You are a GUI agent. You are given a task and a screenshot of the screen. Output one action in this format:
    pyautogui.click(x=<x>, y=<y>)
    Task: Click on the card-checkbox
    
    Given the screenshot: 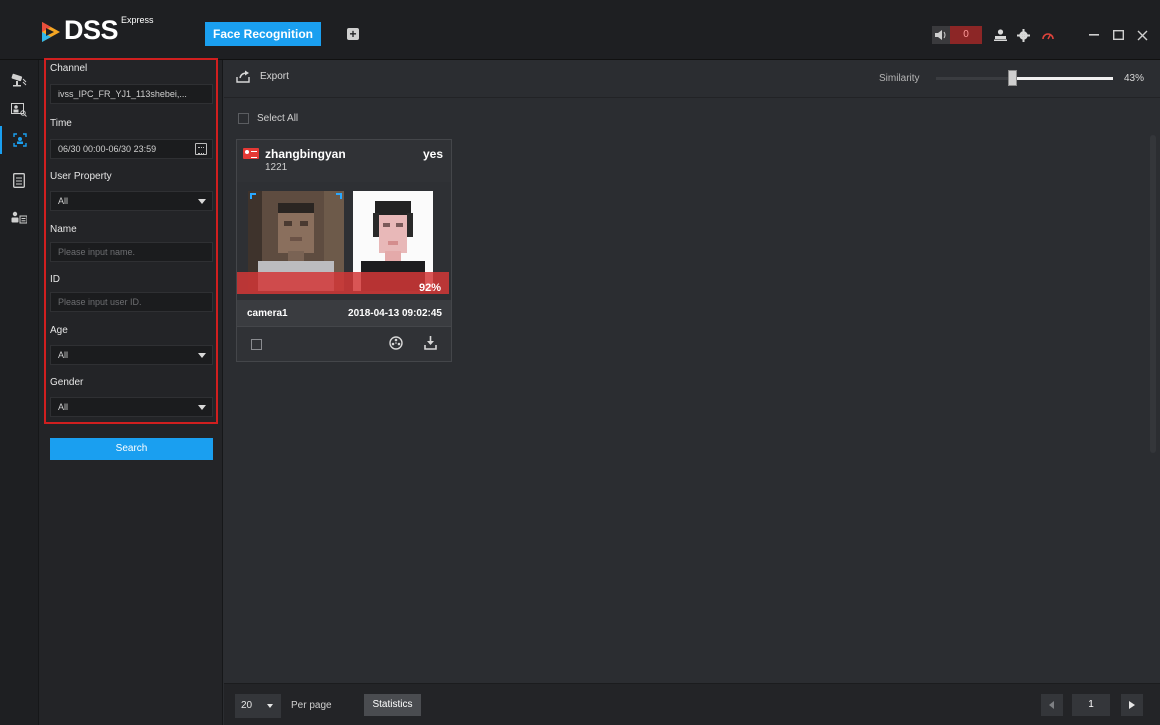 What is the action you would take?
    pyautogui.click(x=256, y=344)
    